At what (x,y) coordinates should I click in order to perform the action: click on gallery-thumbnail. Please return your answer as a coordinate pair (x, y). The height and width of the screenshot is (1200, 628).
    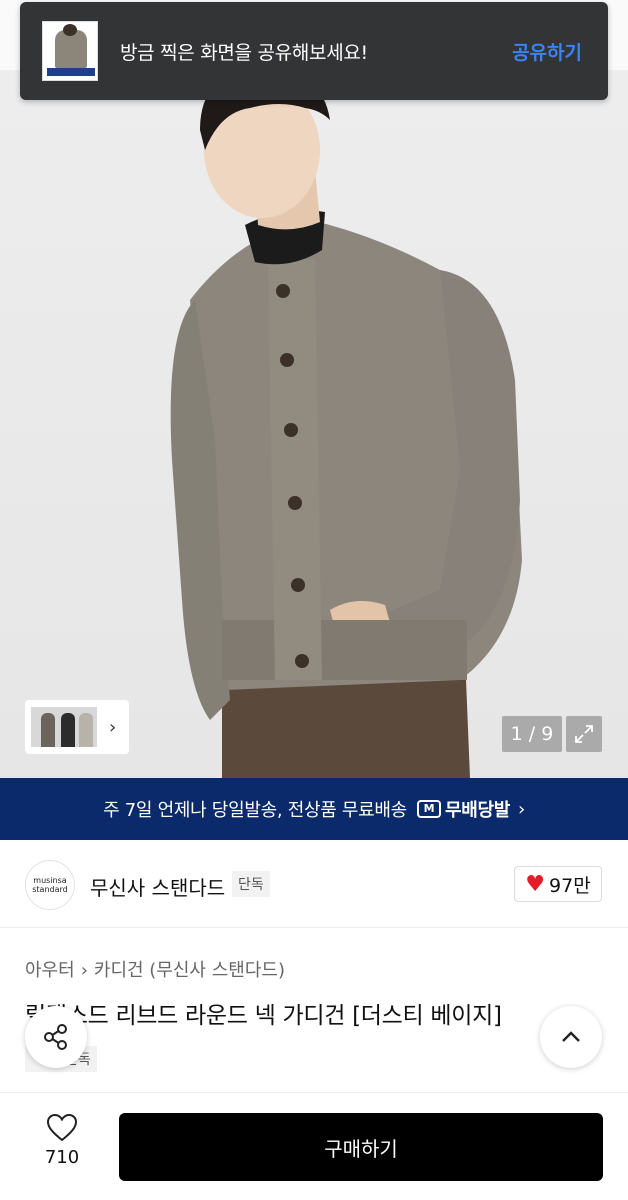
    Looking at the image, I should click on (64, 727).